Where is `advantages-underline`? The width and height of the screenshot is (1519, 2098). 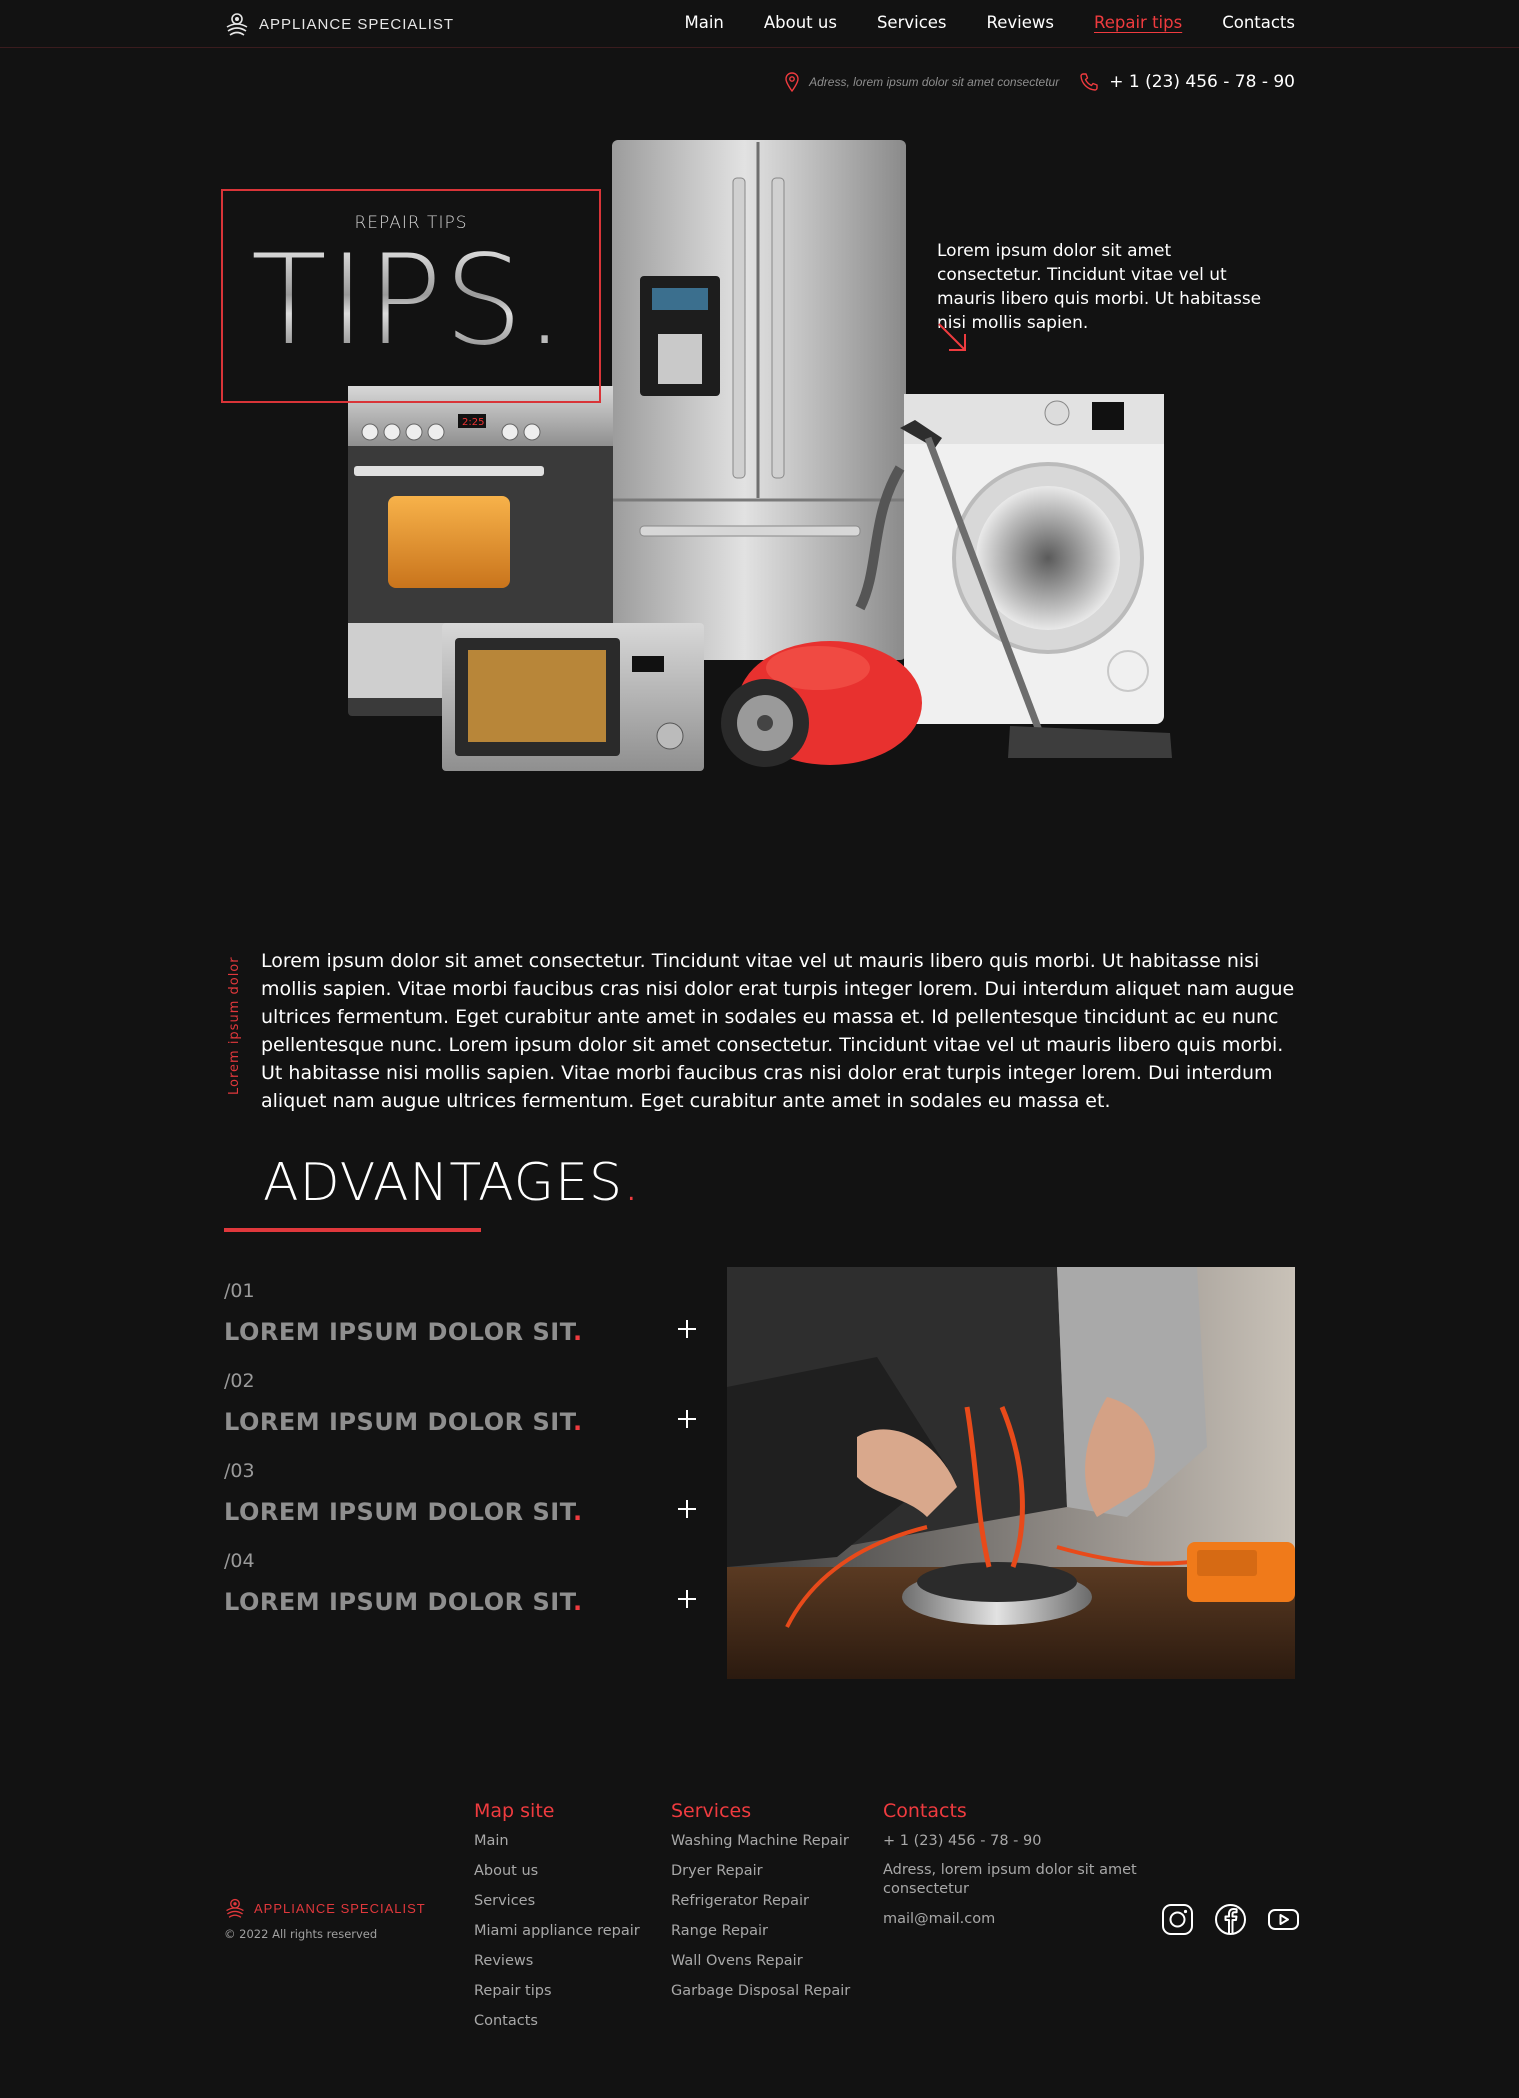 advantages-underline is located at coordinates (352, 1230).